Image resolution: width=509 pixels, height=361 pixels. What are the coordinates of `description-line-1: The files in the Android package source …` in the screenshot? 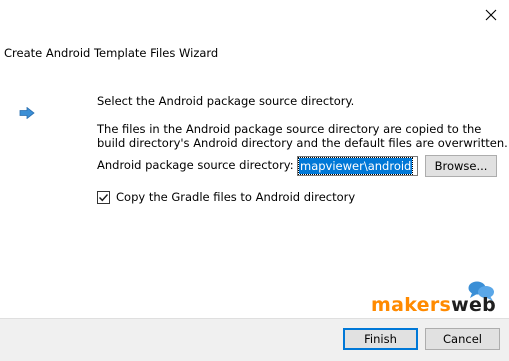 It's located at (289, 129).